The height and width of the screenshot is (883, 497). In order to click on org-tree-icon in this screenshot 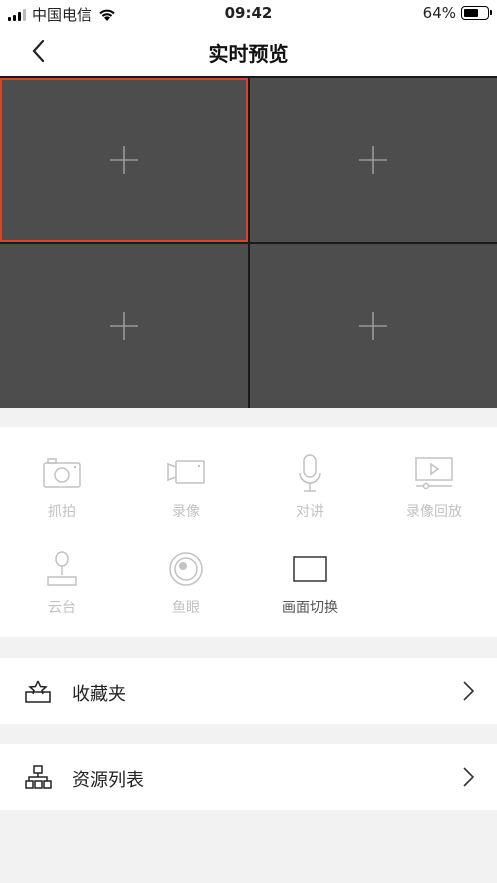, I will do `click(38, 777)`.